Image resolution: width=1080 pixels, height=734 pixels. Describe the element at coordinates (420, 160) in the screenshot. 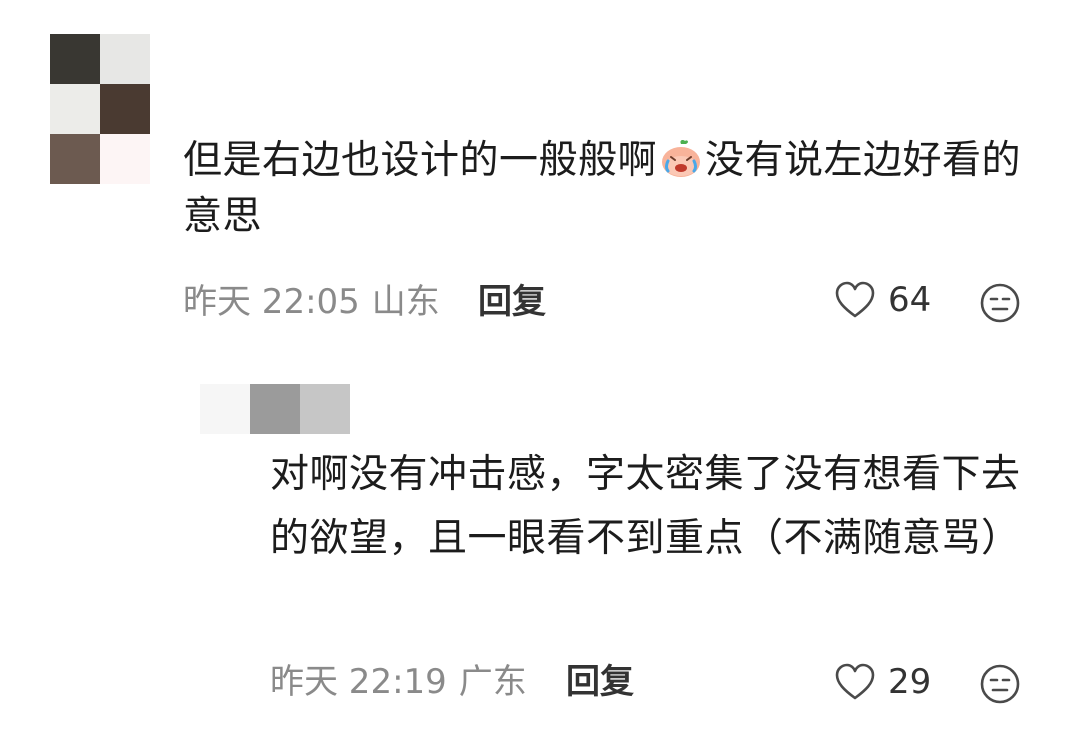

I see `comment-text-part: 但是右边也设计的一般般啊` at that location.